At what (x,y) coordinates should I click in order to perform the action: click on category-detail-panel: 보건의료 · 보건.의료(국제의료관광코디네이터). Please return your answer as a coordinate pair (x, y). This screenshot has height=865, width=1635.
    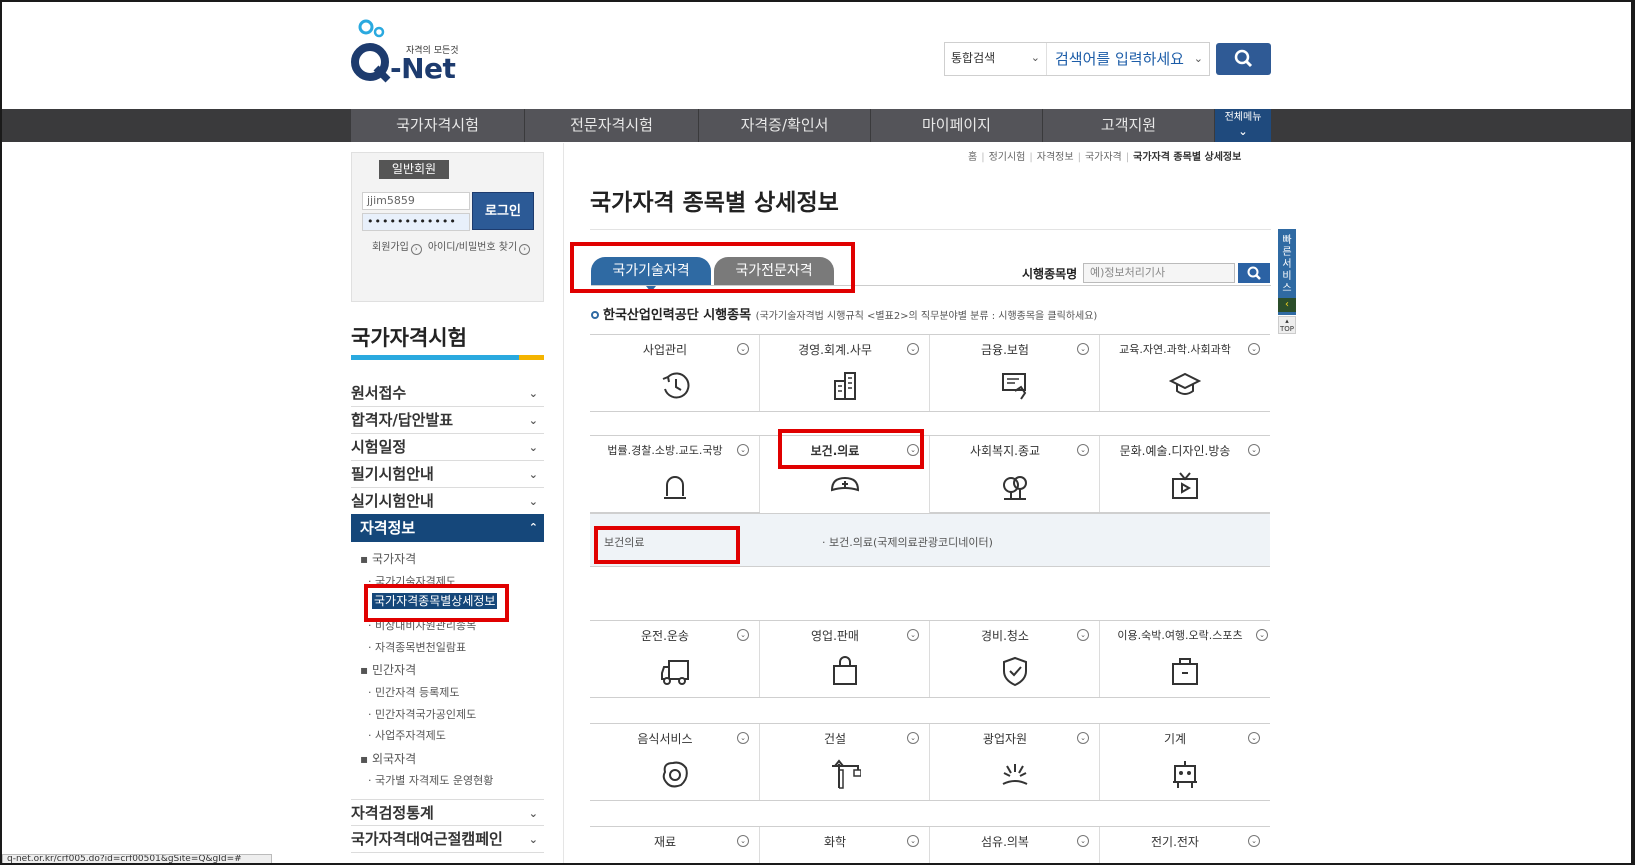
    Looking at the image, I should click on (930, 540).